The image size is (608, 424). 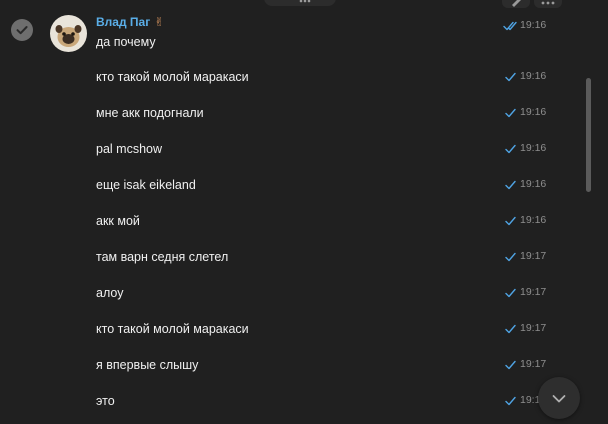 I want to click on message-text: это, so click(x=105, y=403).